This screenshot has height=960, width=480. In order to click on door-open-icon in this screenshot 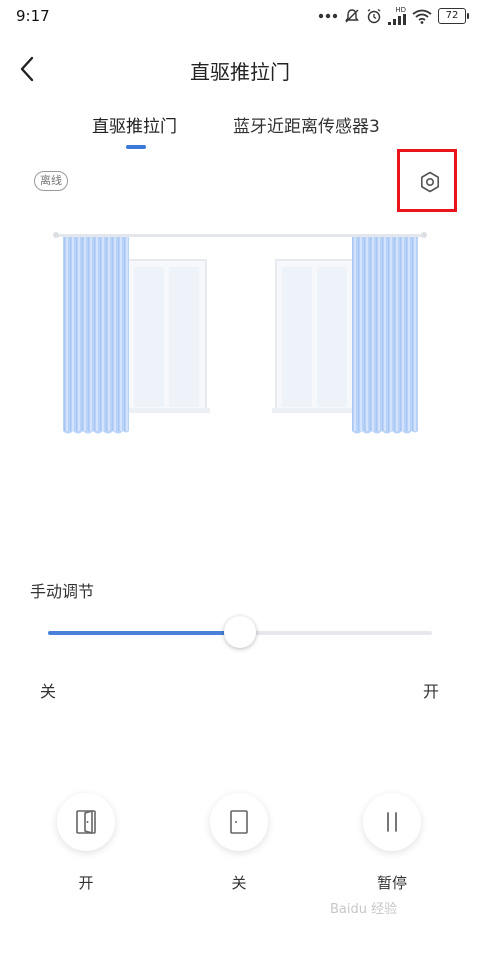, I will do `click(86, 822)`.